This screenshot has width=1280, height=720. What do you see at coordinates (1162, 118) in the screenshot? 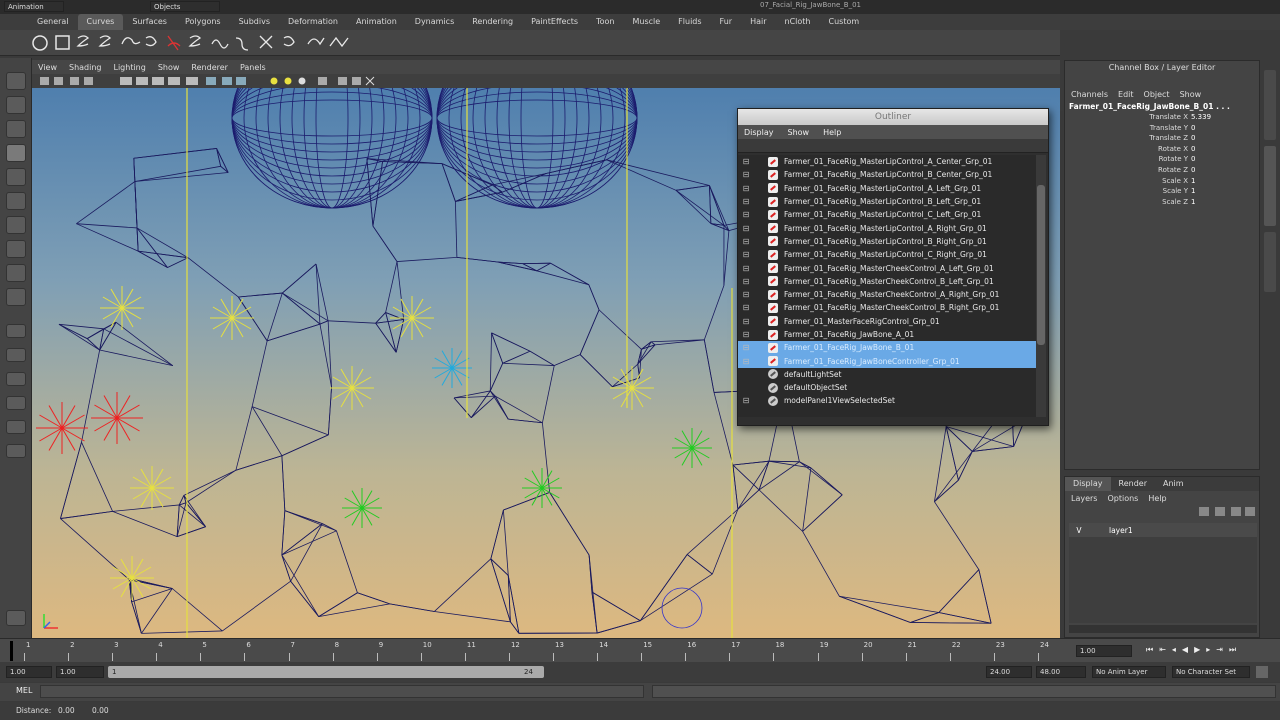
I see `channel-attribute-row: Translate X 5.339` at bounding box center [1162, 118].